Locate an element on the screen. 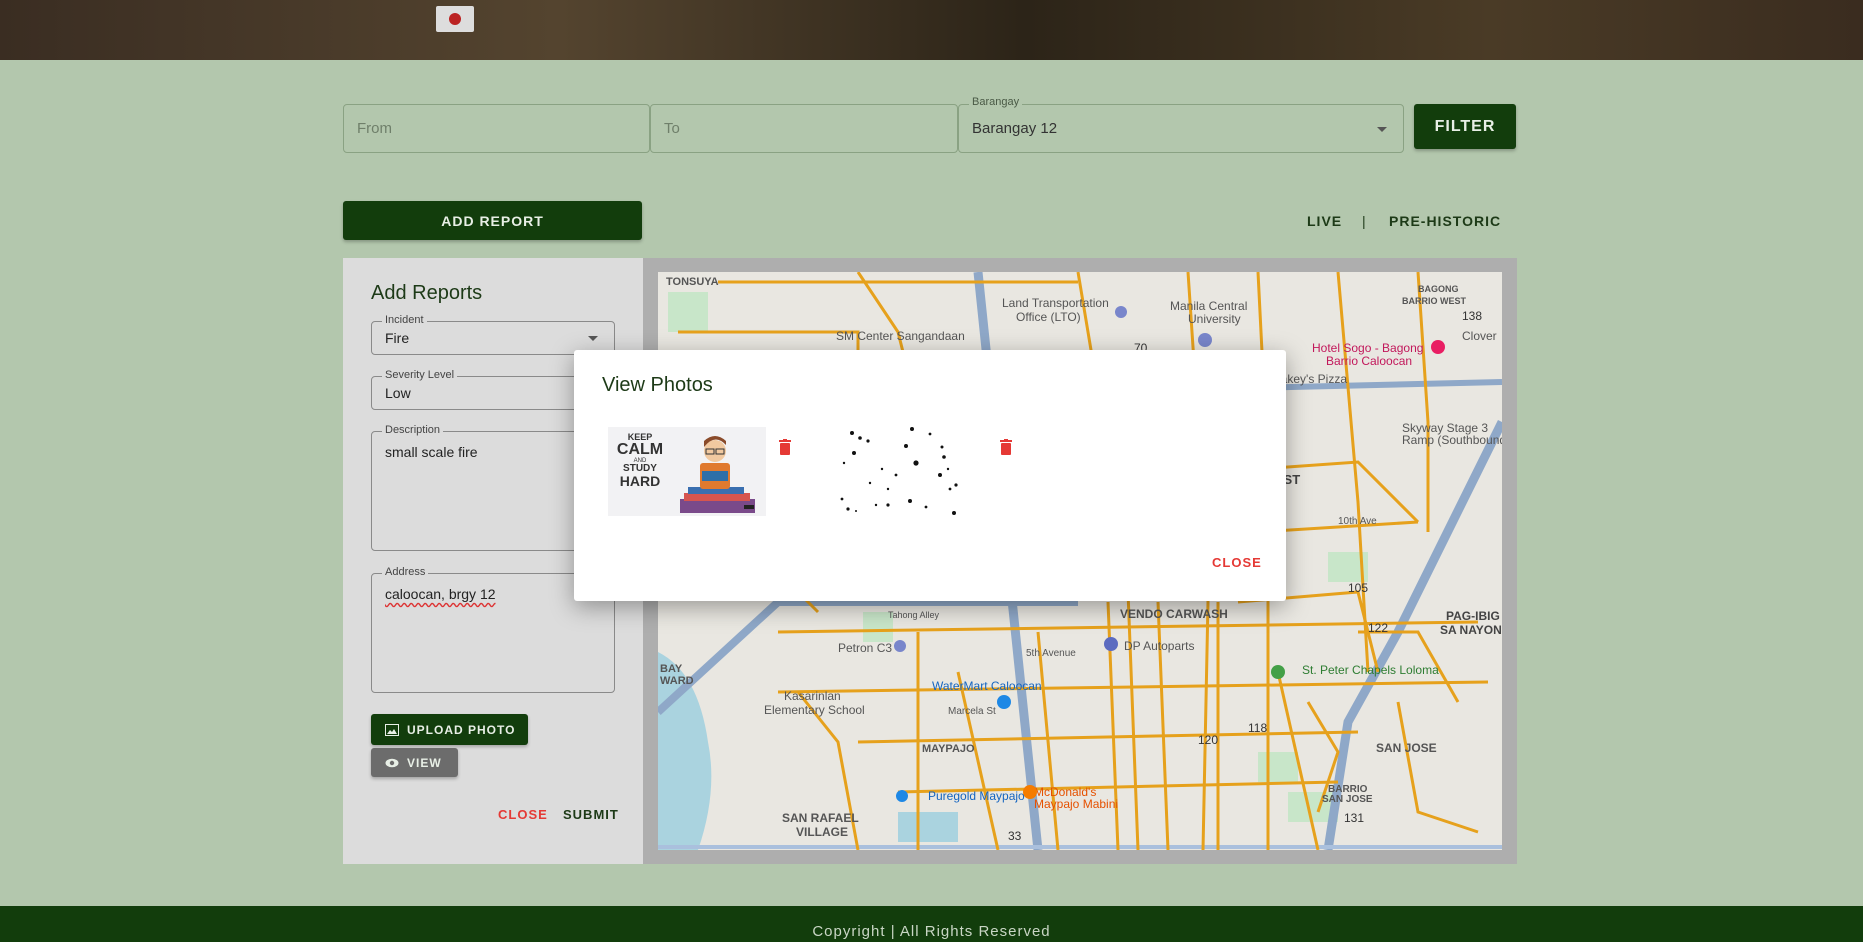  dialog-close-button: CLOSE is located at coordinates (1237, 562).